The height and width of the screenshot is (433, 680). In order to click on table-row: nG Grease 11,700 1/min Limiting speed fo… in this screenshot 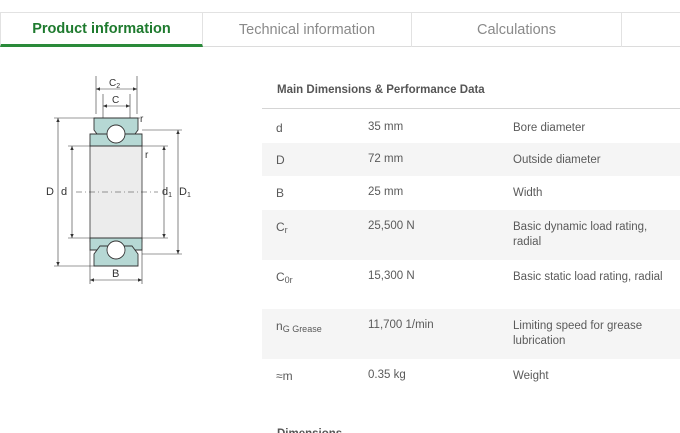, I will do `click(471, 334)`.